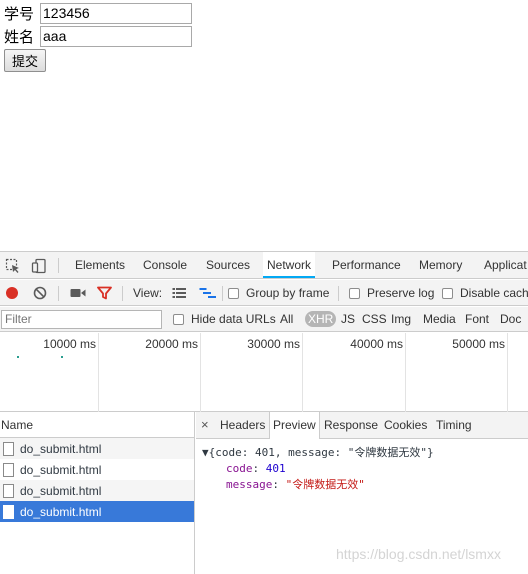 This screenshot has width=528, height=574. What do you see at coordinates (454, 425) in the screenshot?
I see `tab-timing: Timing` at bounding box center [454, 425].